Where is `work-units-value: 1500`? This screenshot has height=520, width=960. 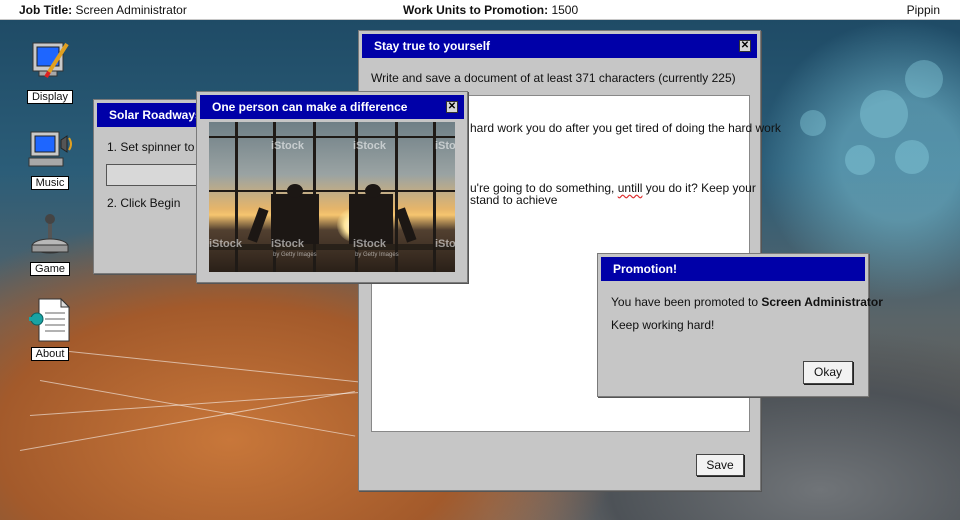 work-units-value: 1500 is located at coordinates (565, 10).